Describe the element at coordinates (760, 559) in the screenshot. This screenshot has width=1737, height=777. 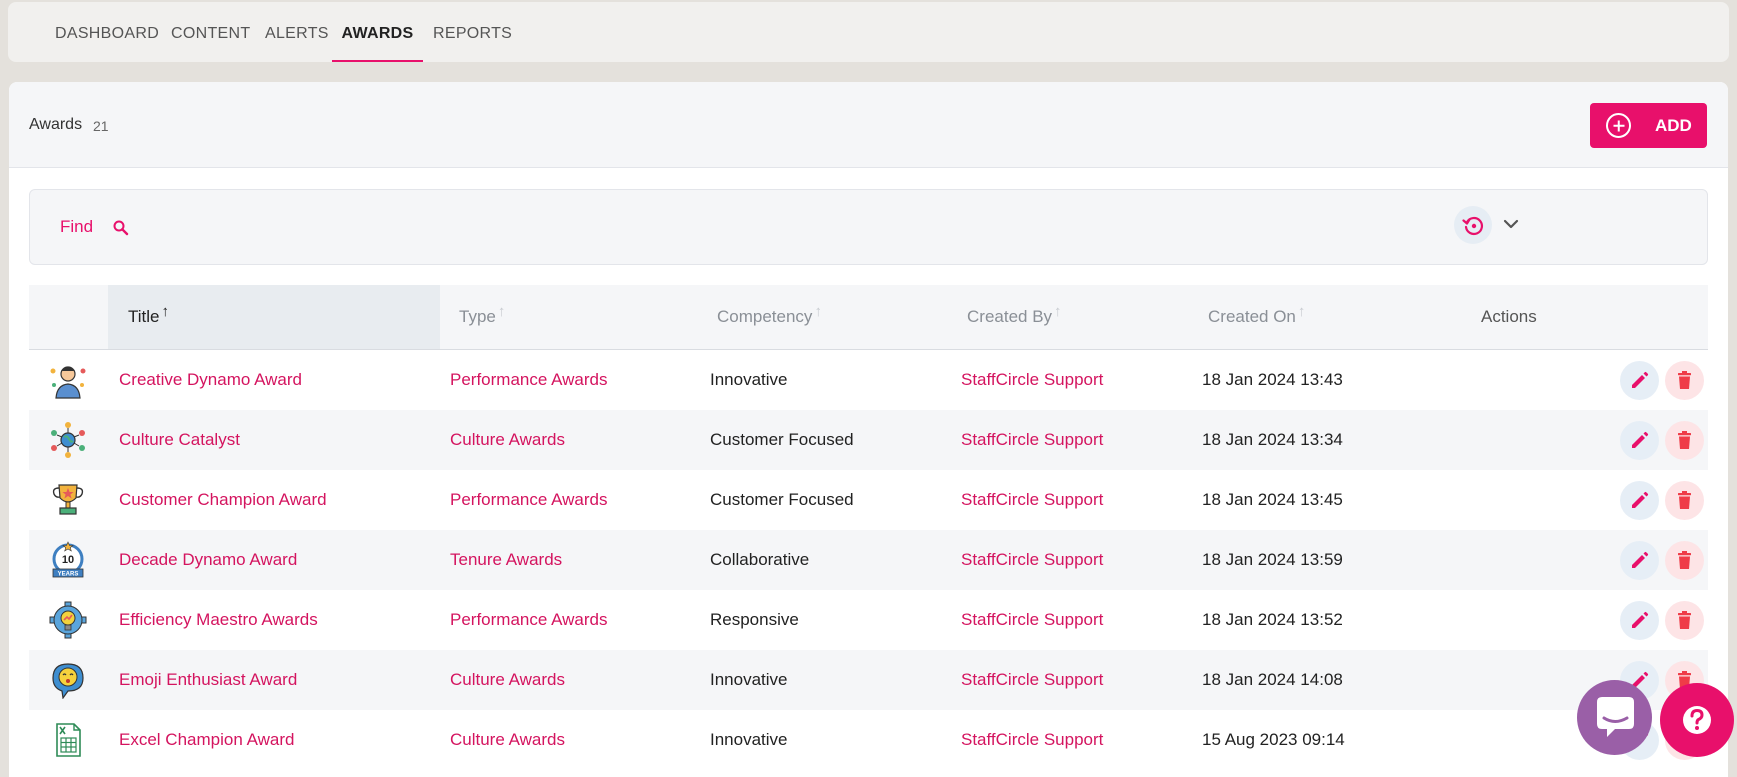
I see `award-competency: Collaborative` at that location.